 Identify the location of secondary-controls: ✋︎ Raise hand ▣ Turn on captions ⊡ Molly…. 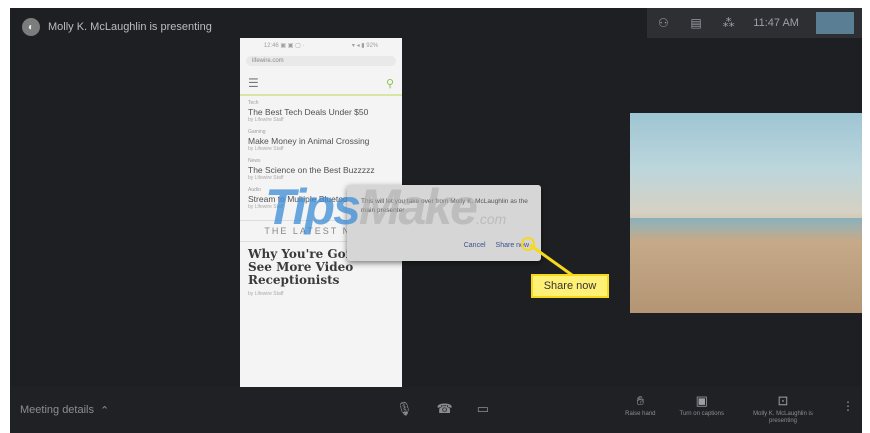
(739, 409).